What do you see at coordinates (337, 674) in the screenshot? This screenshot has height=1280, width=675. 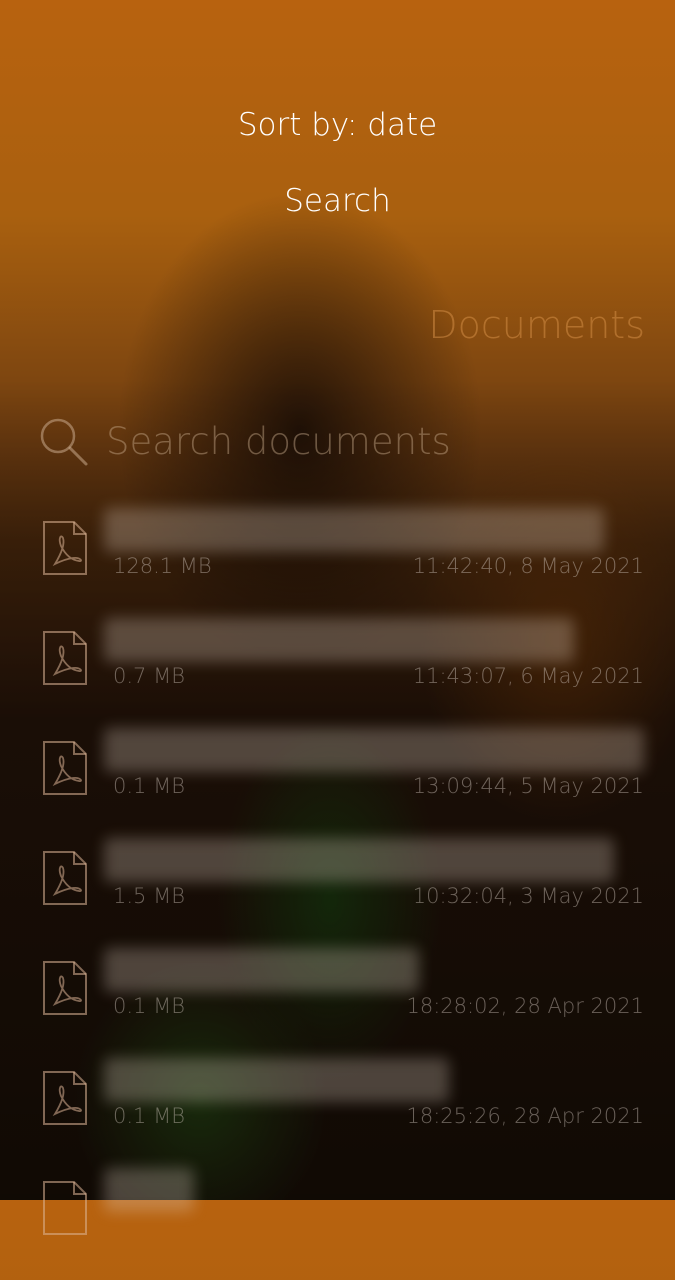 I see `list-item: 0.7 MB 11:43:07, 6 May 2021` at bounding box center [337, 674].